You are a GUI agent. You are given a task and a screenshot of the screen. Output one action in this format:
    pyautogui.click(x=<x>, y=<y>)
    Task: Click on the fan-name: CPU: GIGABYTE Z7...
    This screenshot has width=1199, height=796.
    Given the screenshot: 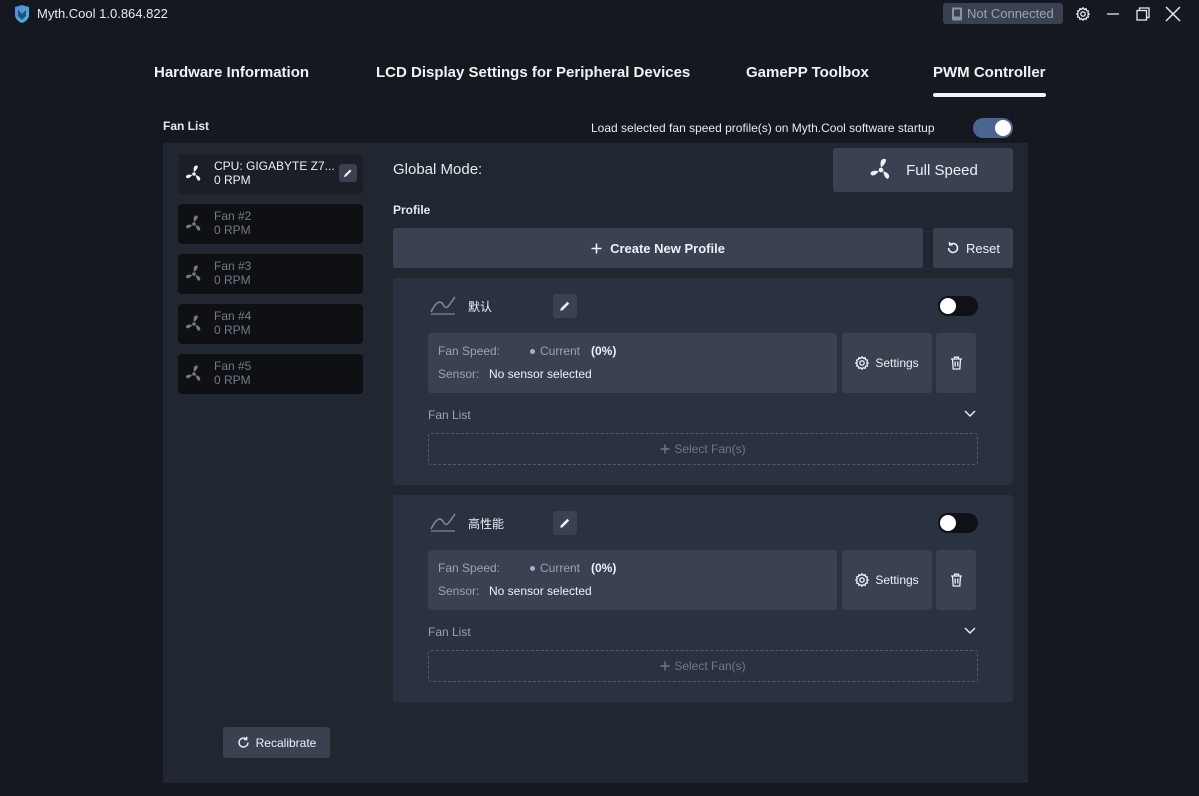 What is the action you would take?
    pyautogui.click(x=274, y=166)
    